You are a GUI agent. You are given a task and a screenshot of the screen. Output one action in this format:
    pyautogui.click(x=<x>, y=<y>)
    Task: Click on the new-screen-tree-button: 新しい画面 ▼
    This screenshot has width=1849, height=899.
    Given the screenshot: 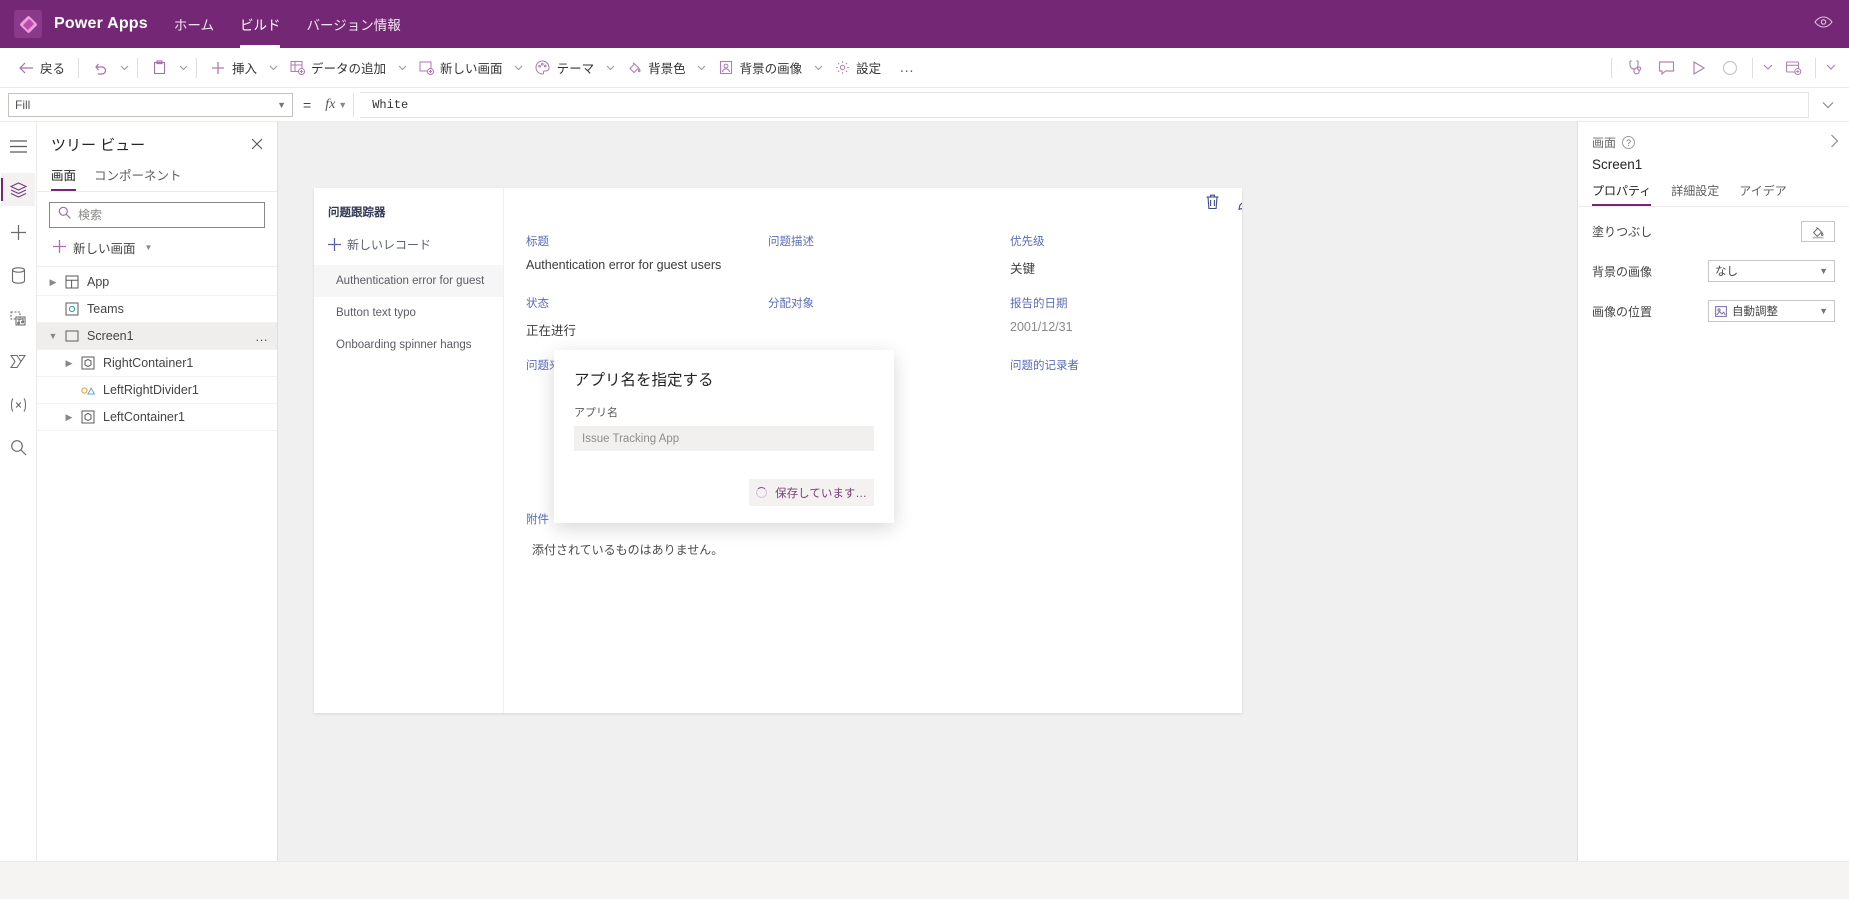 What is the action you would take?
    pyautogui.click(x=157, y=250)
    